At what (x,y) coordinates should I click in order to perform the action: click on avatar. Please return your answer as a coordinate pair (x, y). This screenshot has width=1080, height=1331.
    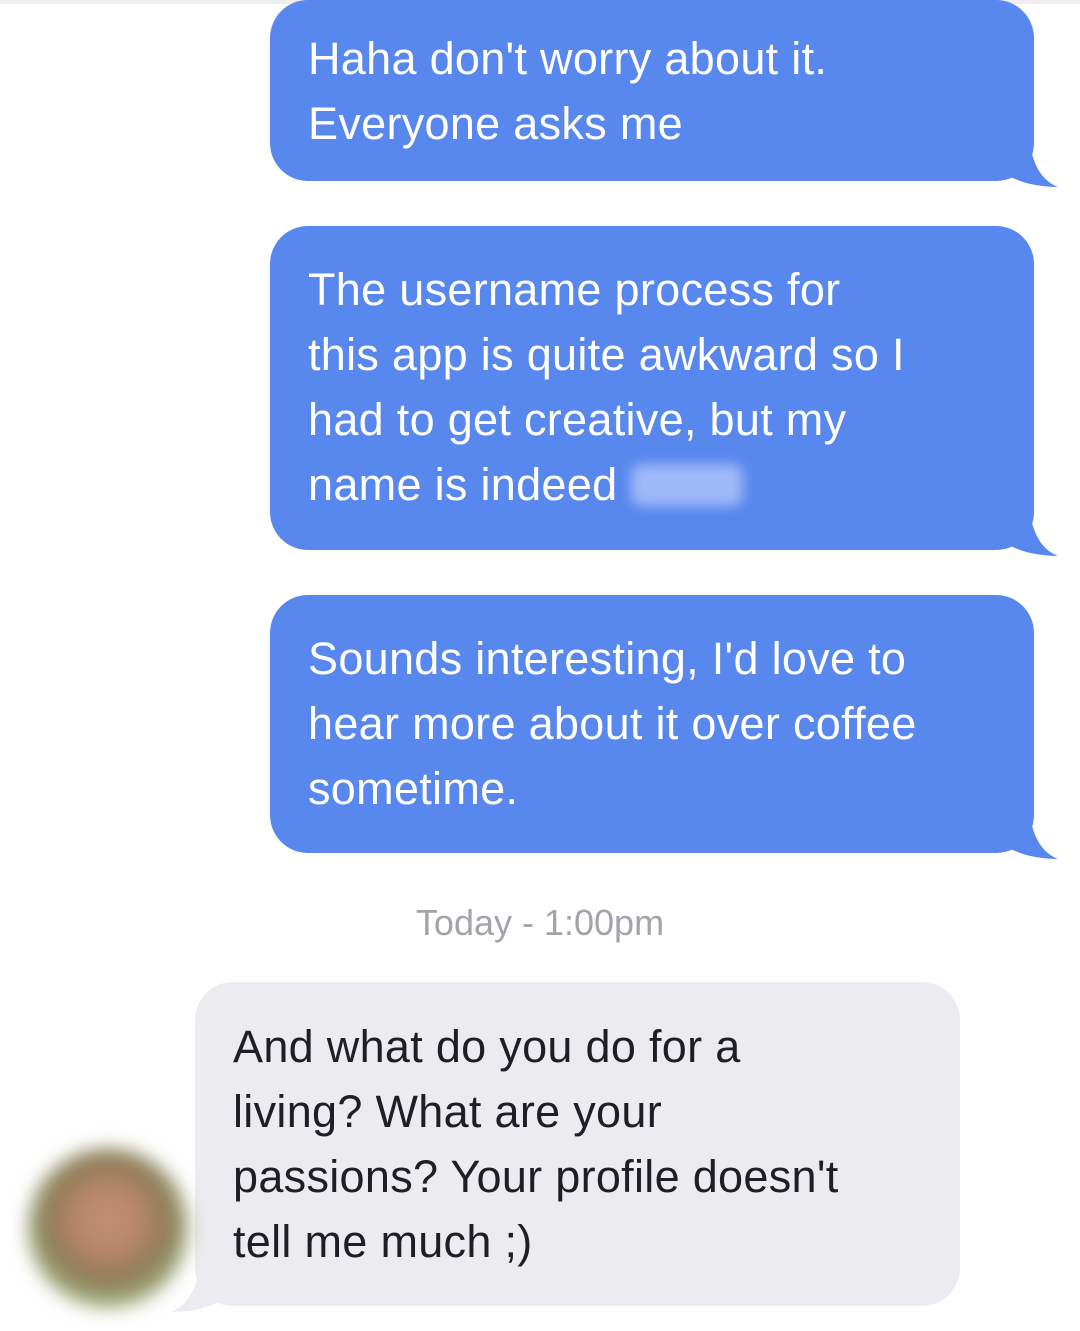
    Looking at the image, I should click on (108, 1228).